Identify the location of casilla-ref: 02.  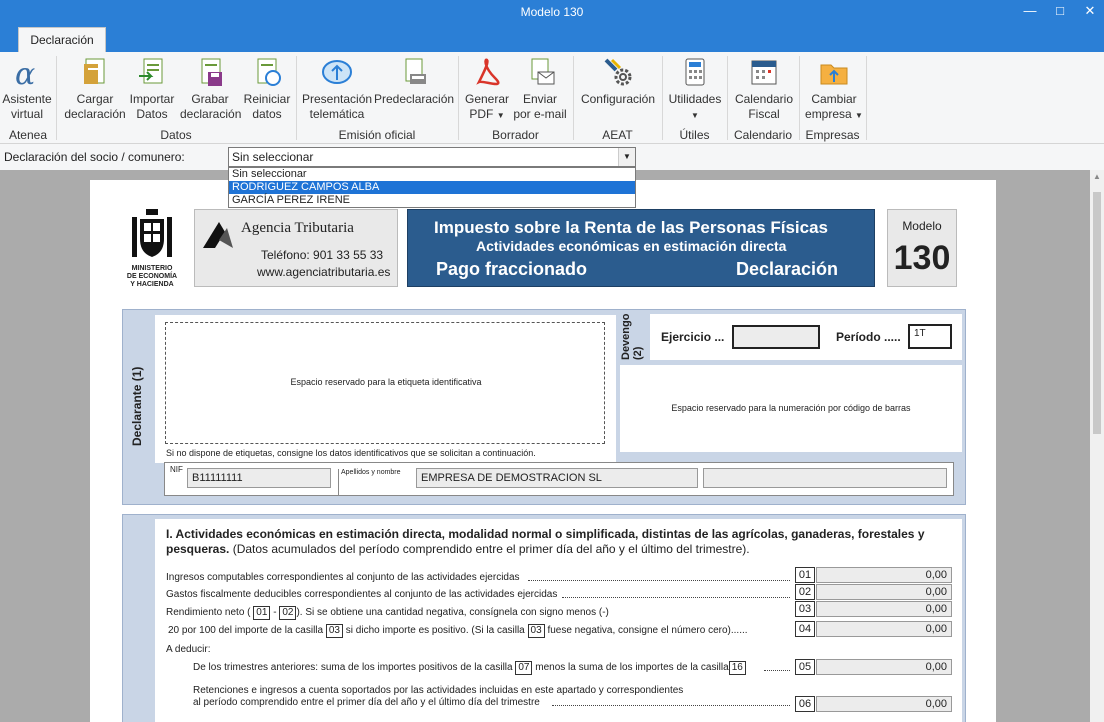
(288, 613).